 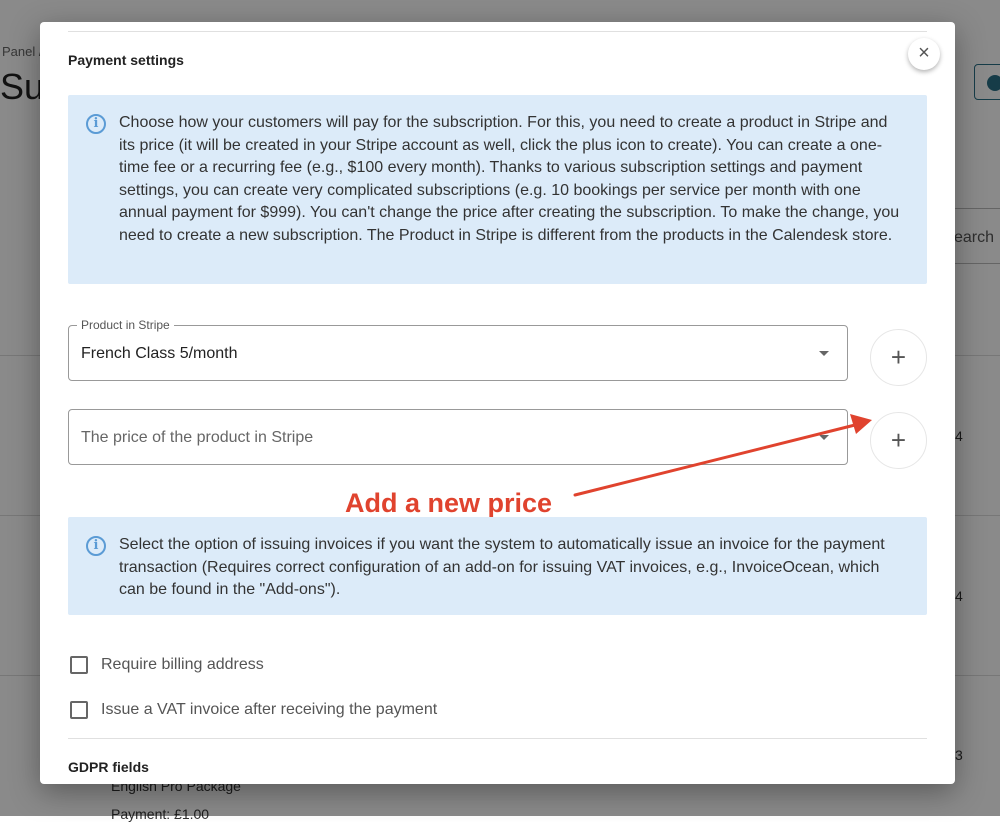 I want to click on divider, so click(x=497, y=738).